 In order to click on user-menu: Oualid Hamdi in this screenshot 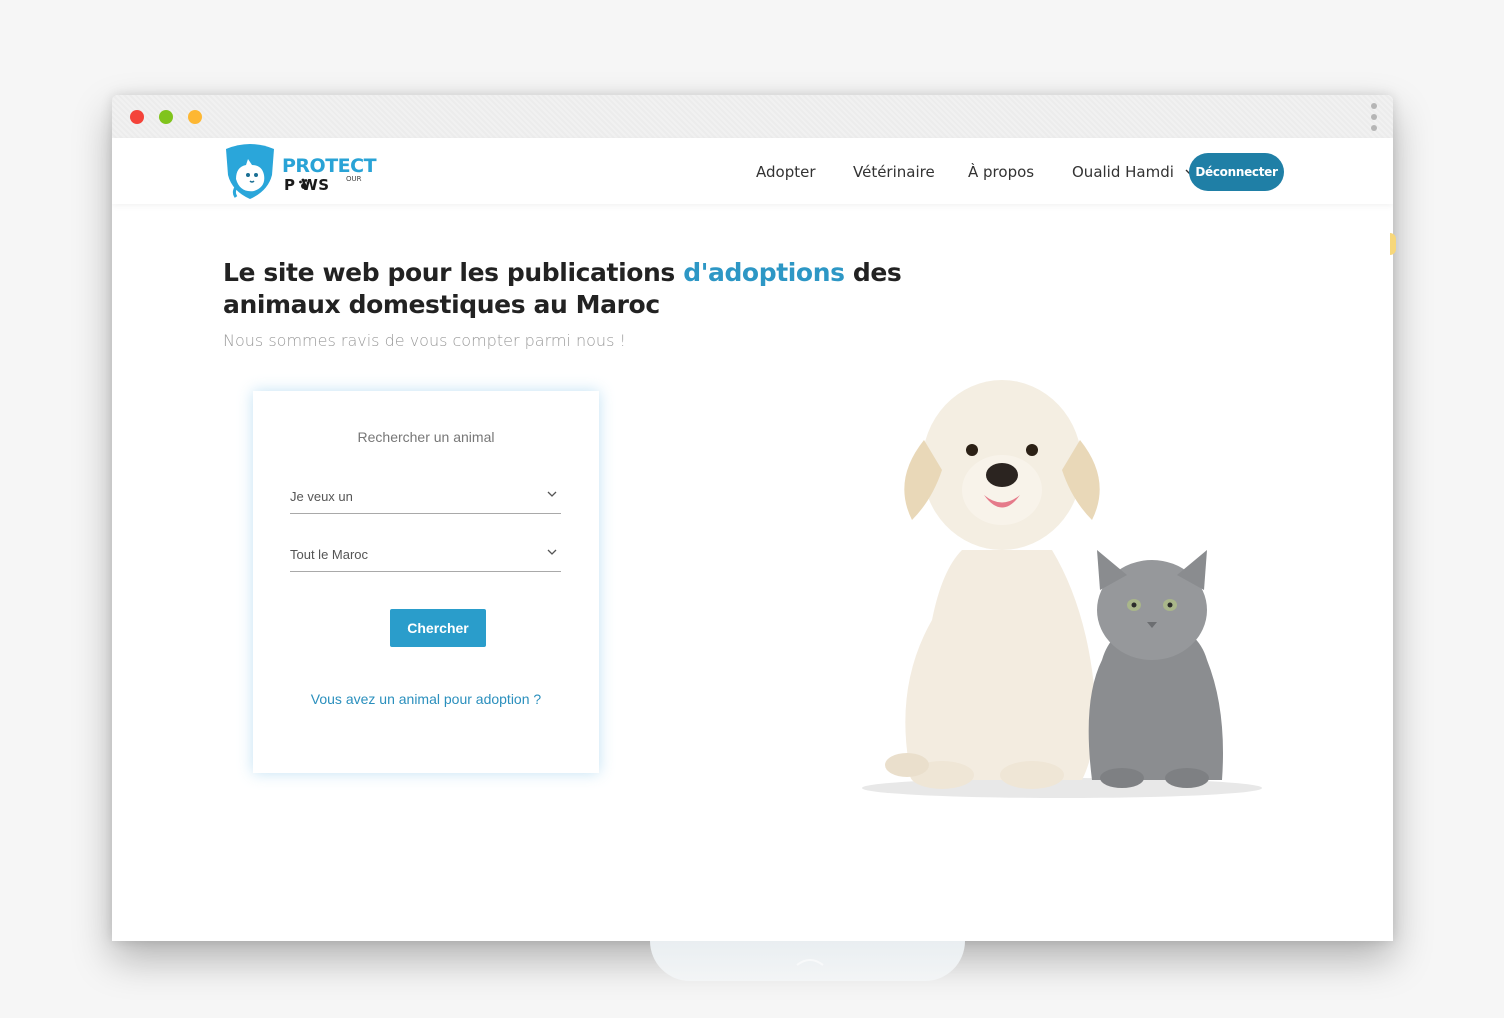, I will do `click(1133, 172)`.